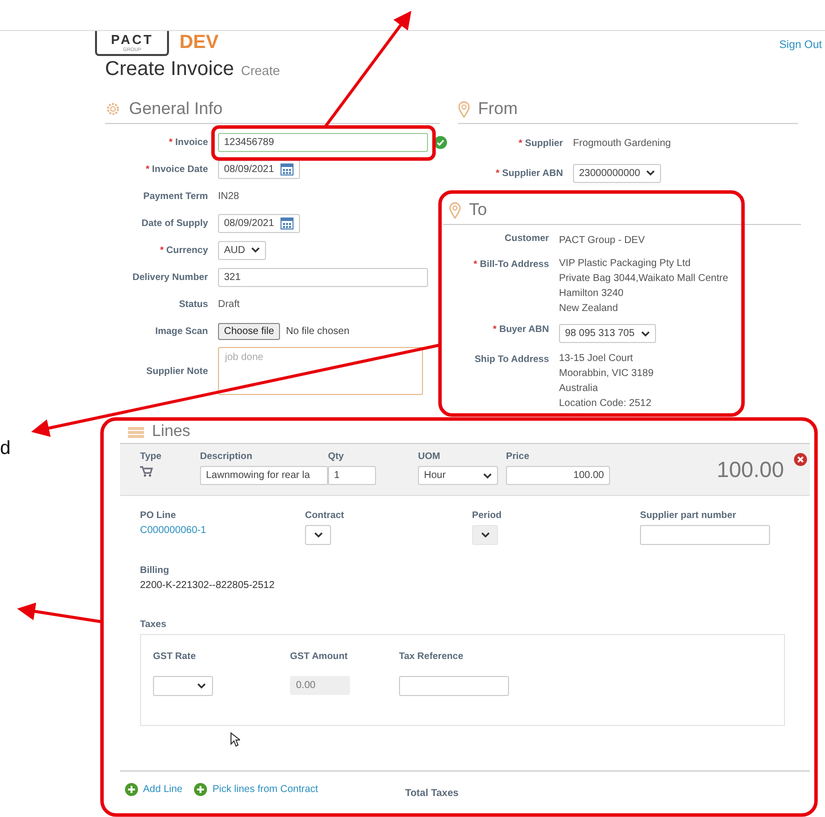 The image size is (825, 817). I want to click on field-label: PO Line, so click(158, 515).